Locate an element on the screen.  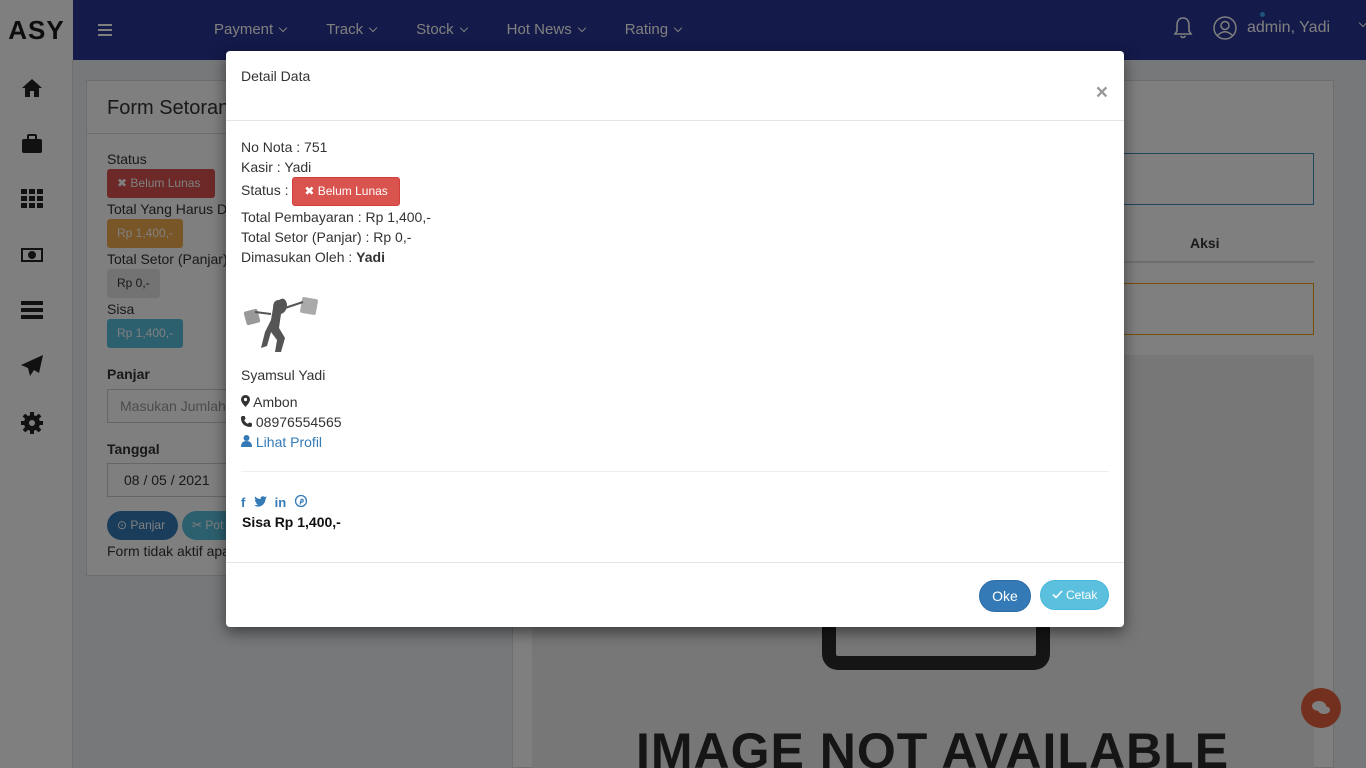
profile-photo is located at coordinates (281, 325).